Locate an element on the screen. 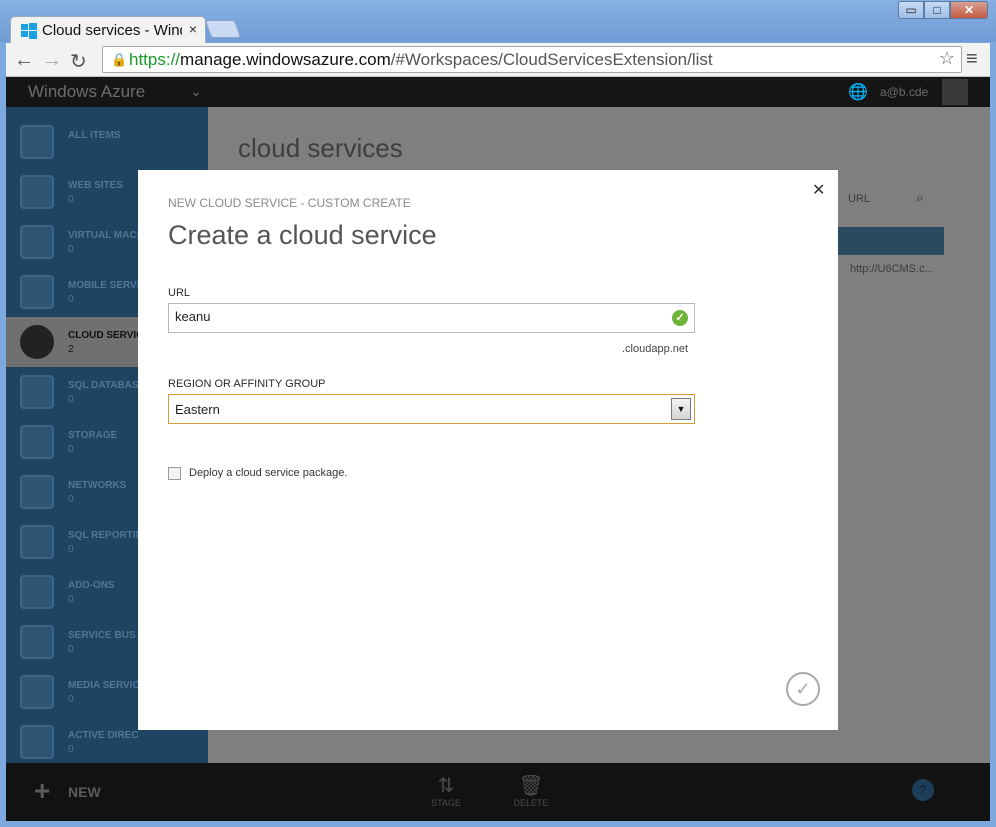  help-icon: ? is located at coordinates (923, 790).